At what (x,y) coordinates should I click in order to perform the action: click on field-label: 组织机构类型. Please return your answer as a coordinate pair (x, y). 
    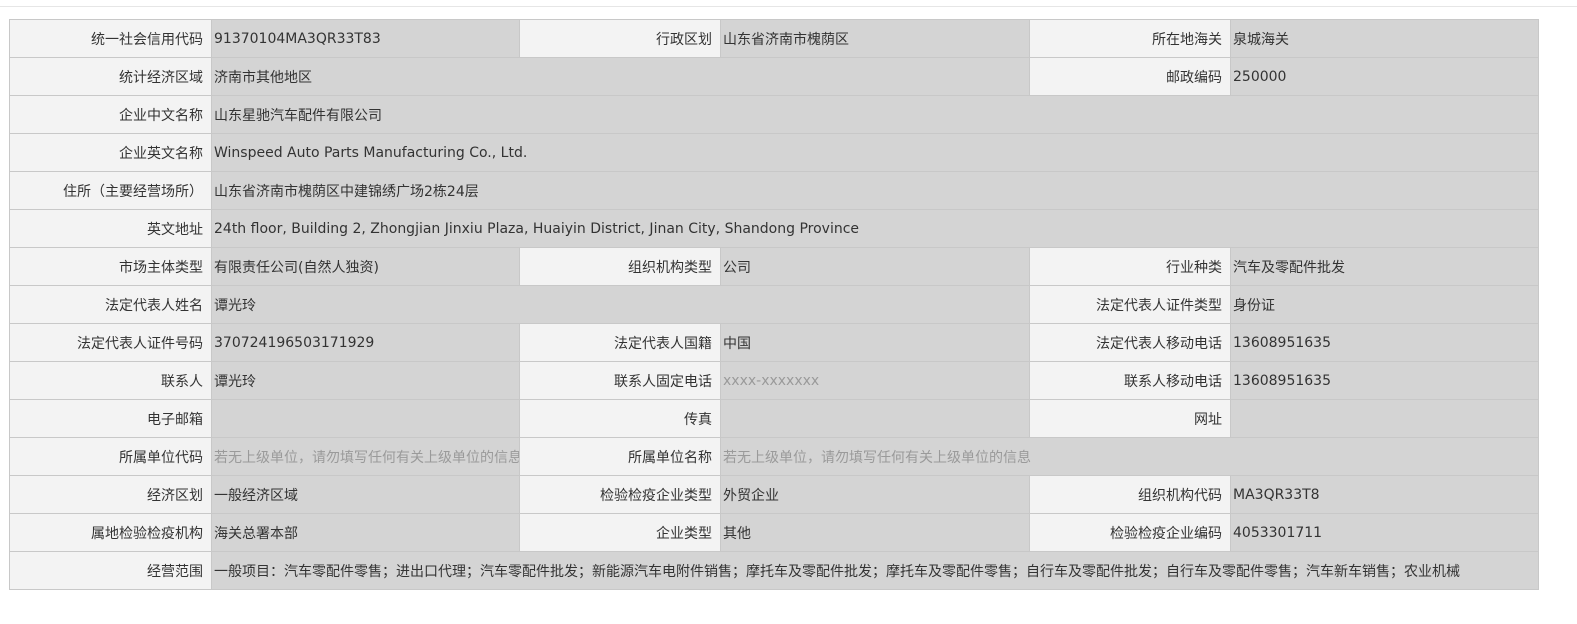
    Looking at the image, I should click on (620, 266).